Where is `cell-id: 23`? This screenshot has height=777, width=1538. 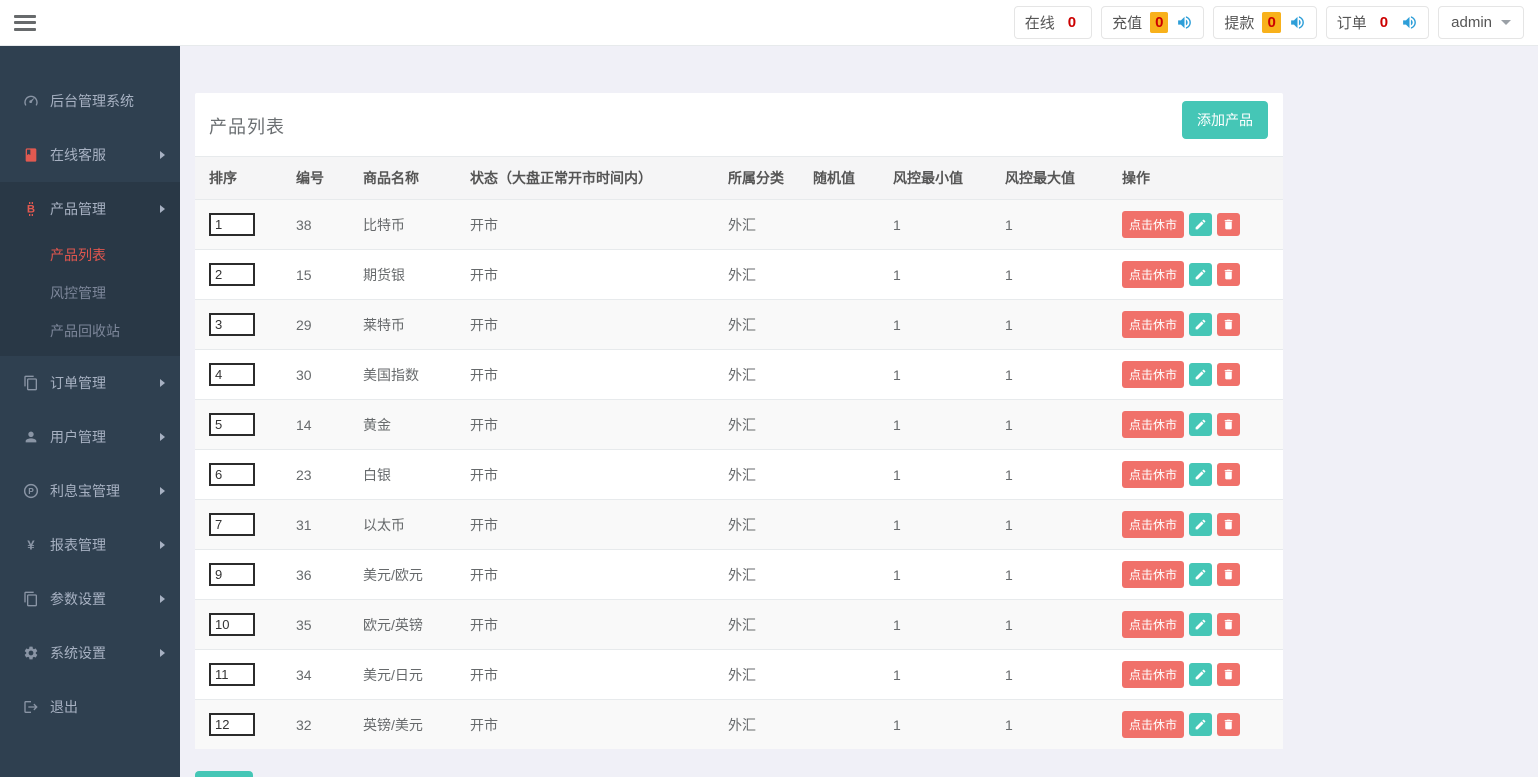
cell-id: 23 is located at coordinates (315, 474).